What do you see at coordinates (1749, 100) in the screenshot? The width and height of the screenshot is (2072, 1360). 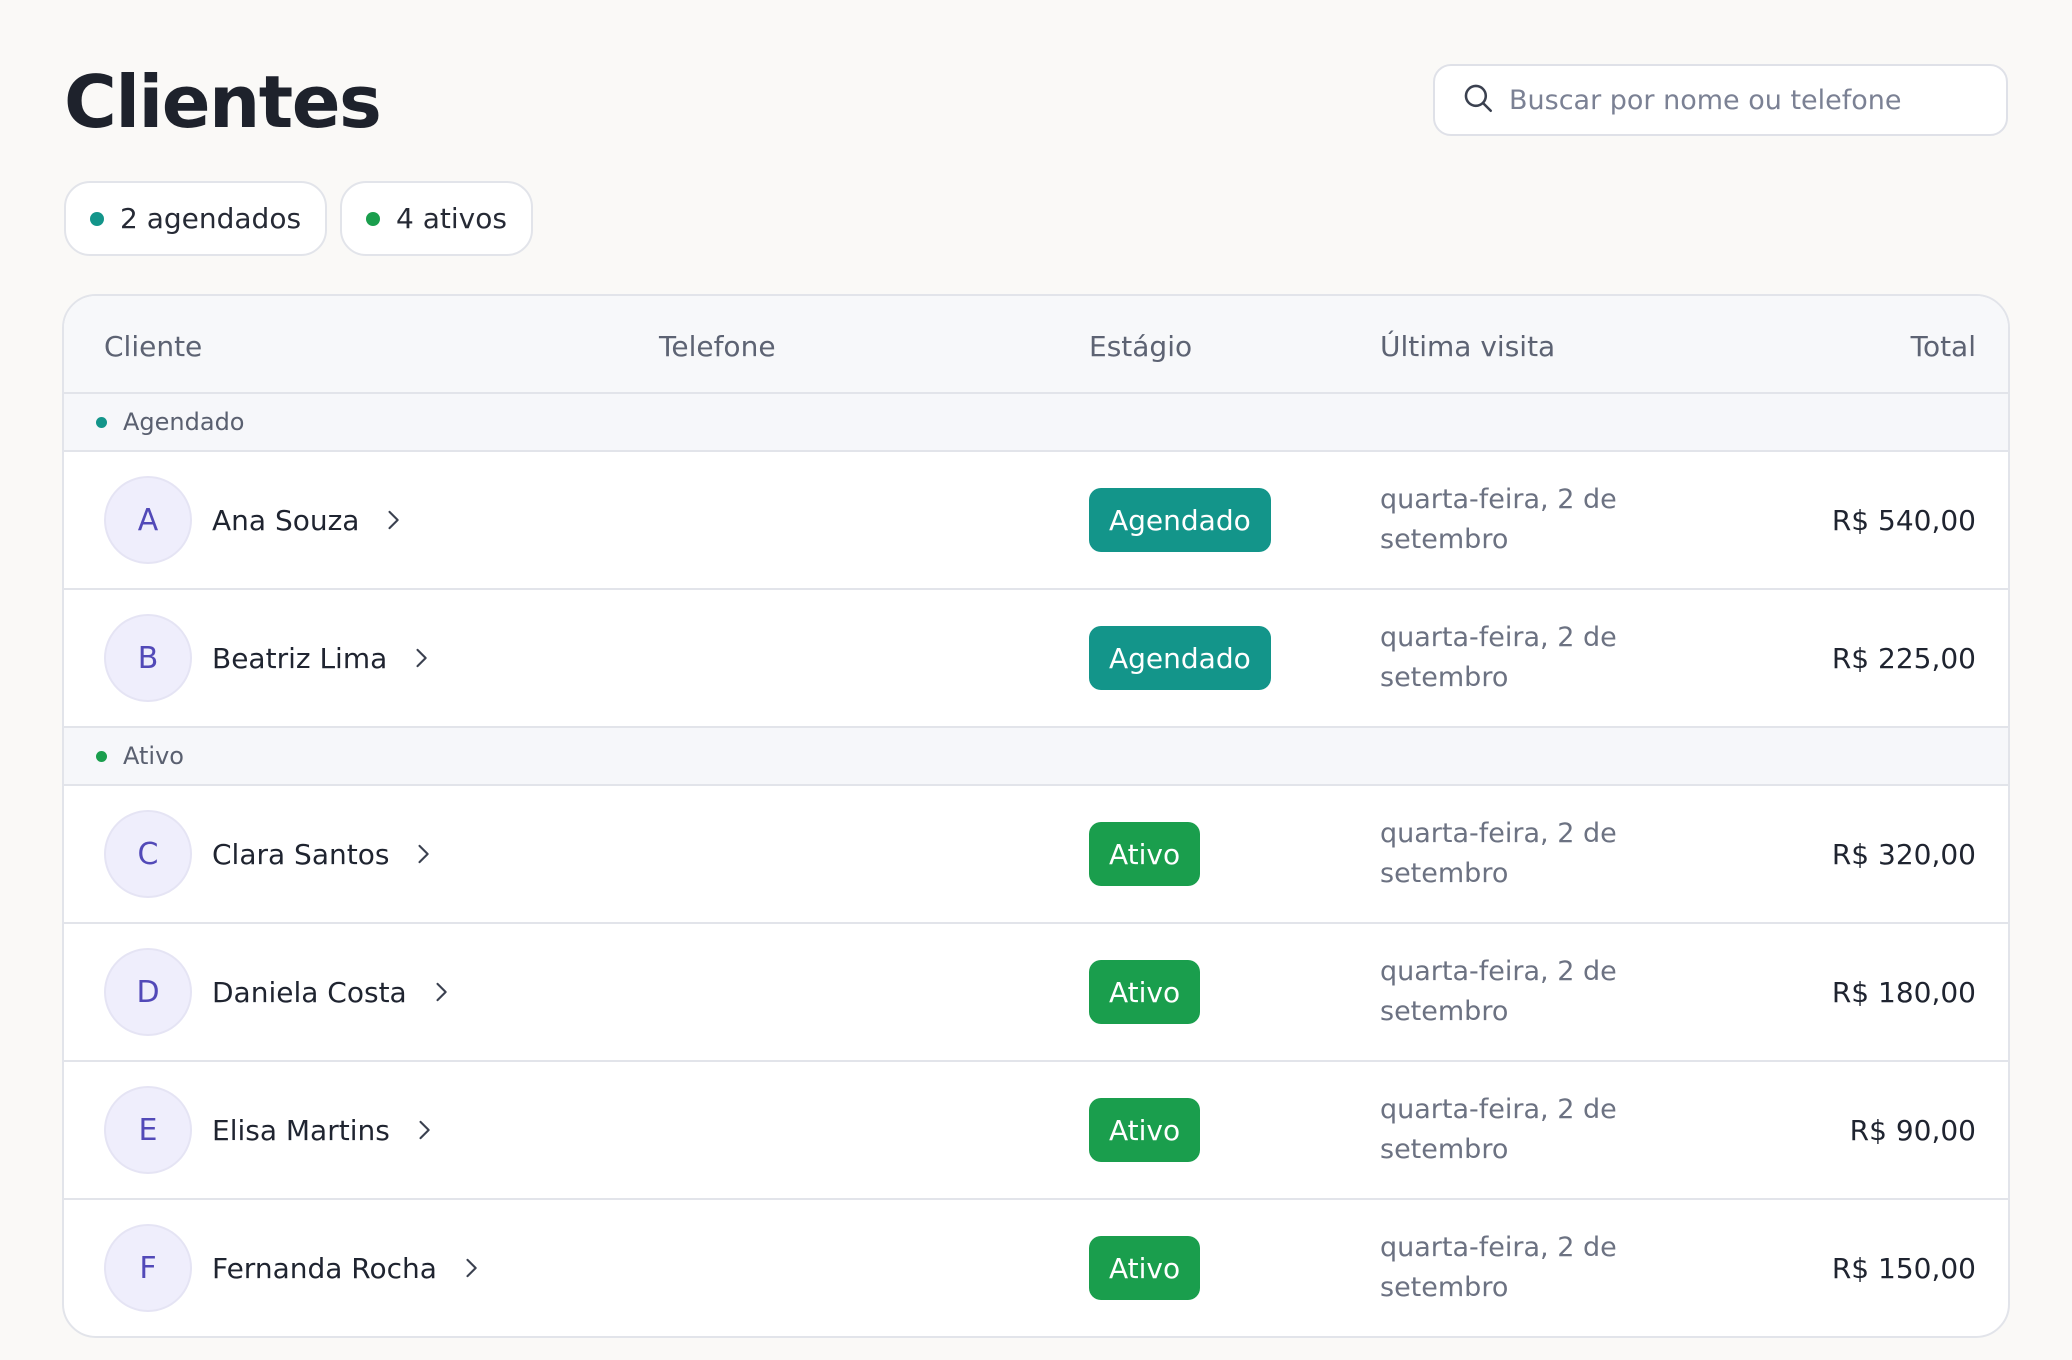 I see `search-input` at bounding box center [1749, 100].